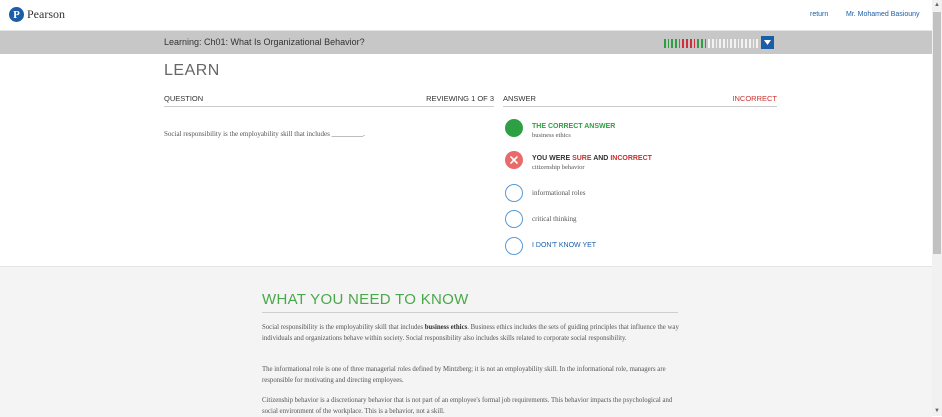 The image size is (942, 417). I want to click on correct-answer-text: business ethics, so click(551, 135).